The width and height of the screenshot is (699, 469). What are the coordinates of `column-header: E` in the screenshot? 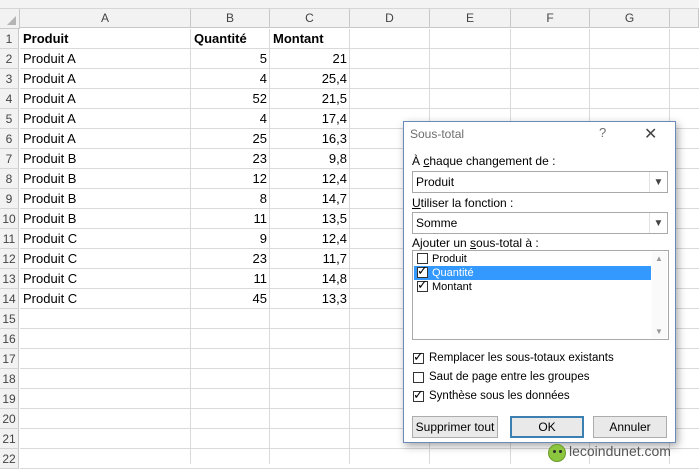 It's located at (470, 18).